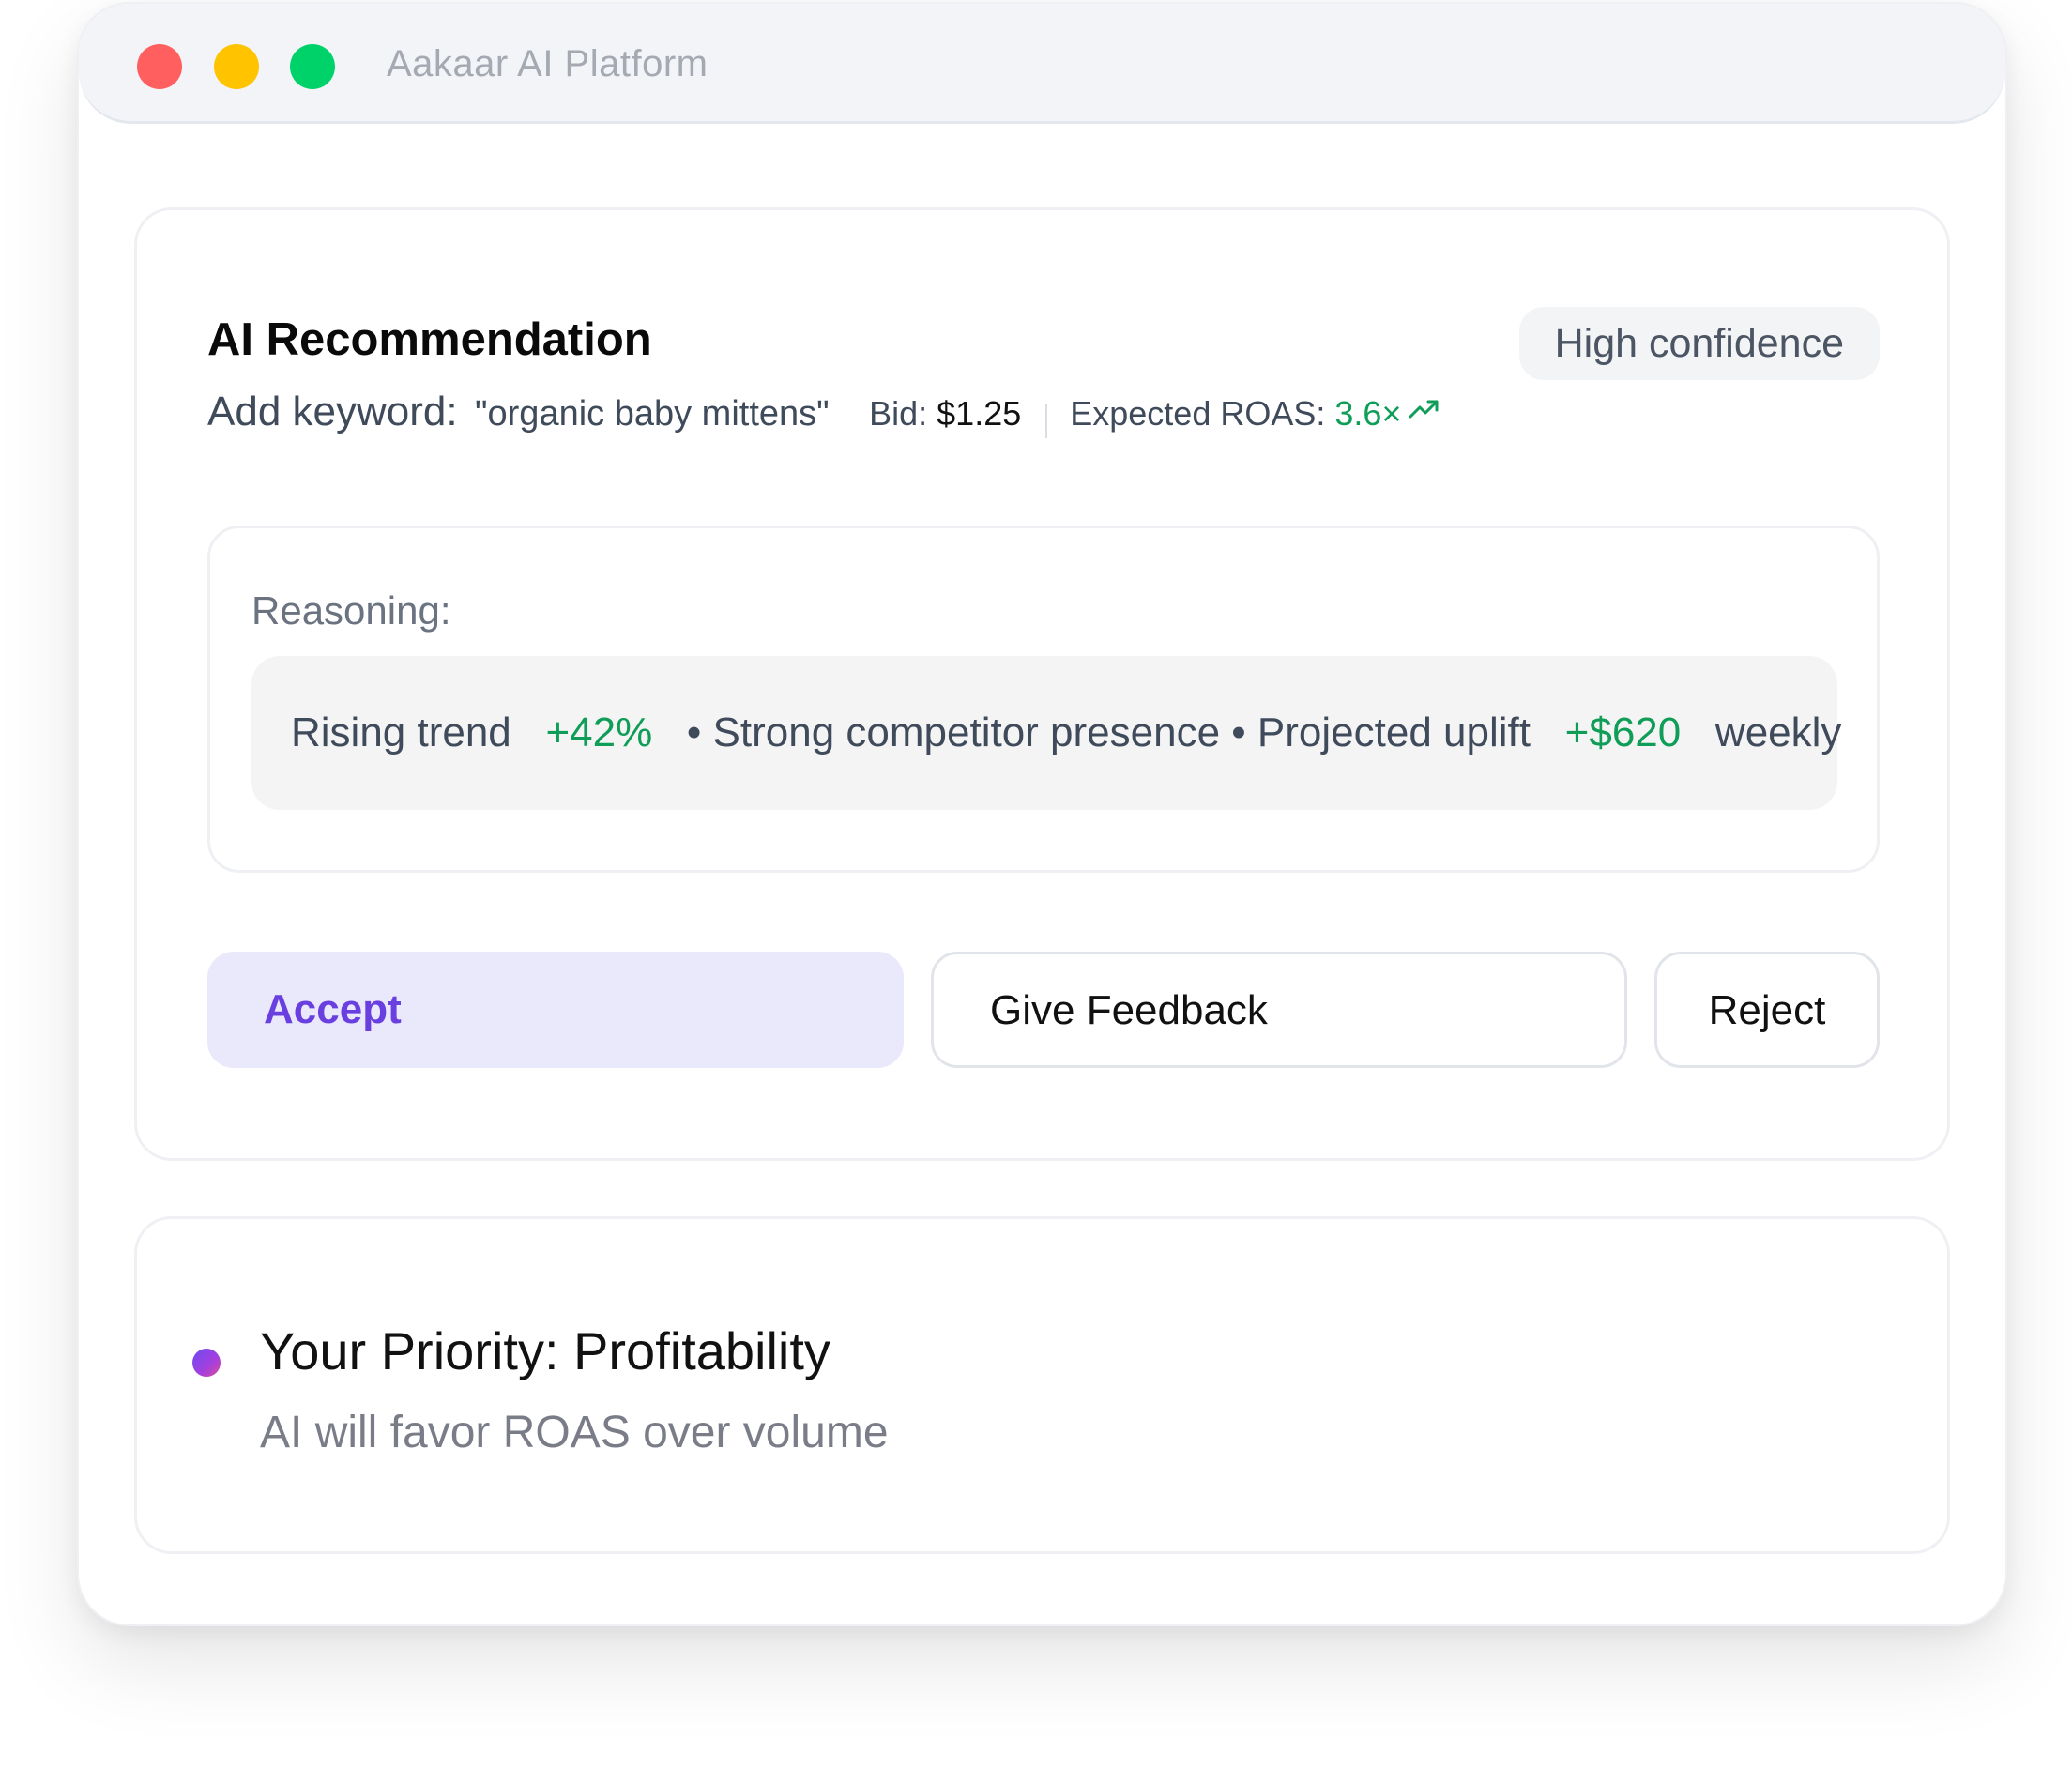 The height and width of the screenshot is (1769, 2072). What do you see at coordinates (1623, 732) in the screenshot?
I see `uplift-value: +$620` at bounding box center [1623, 732].